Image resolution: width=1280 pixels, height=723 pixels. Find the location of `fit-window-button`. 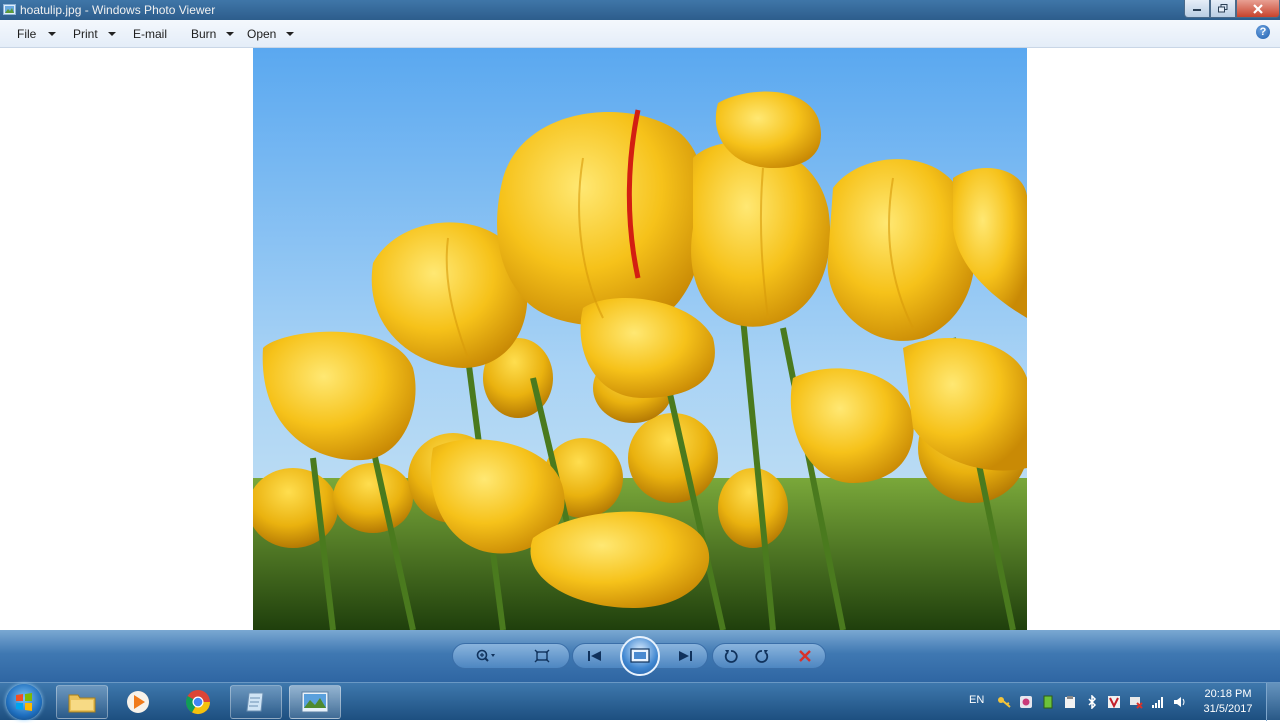

fit-window-button is located at coordinates (542, 656).